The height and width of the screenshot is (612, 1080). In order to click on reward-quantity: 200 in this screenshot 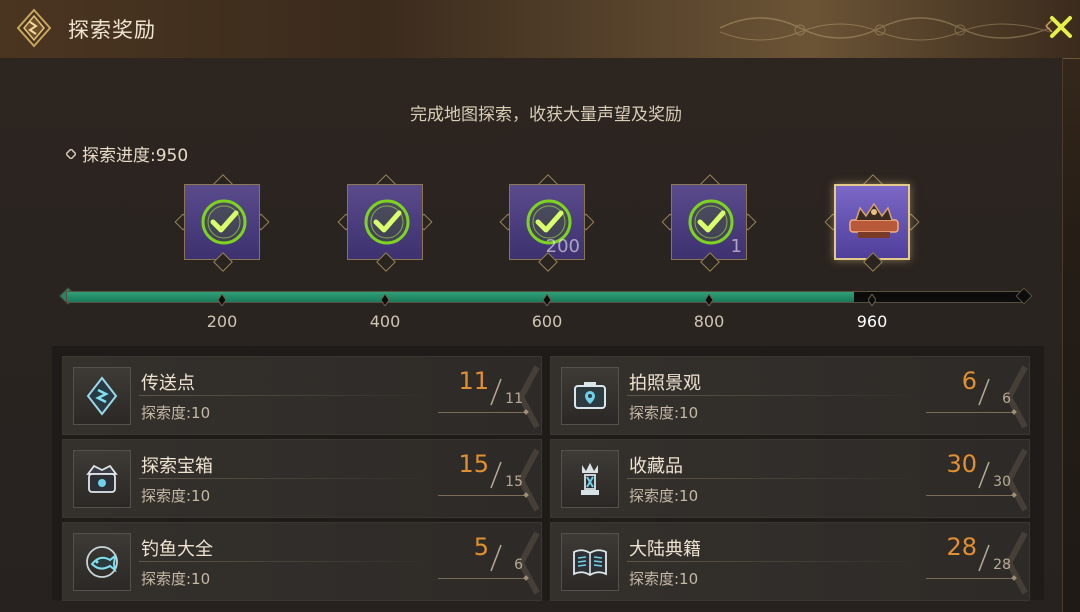, I will do `click(562, 246)`.